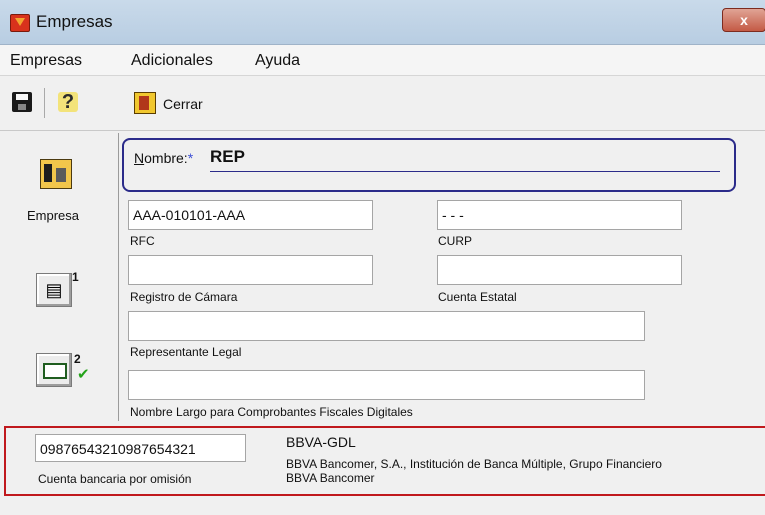 Image resolution: width=765 pixels, height=515 pixels. What do you see at coordinates (44, 103) in the screenshot?
I see `toolbar-separator` at bounding box center [44, 103].